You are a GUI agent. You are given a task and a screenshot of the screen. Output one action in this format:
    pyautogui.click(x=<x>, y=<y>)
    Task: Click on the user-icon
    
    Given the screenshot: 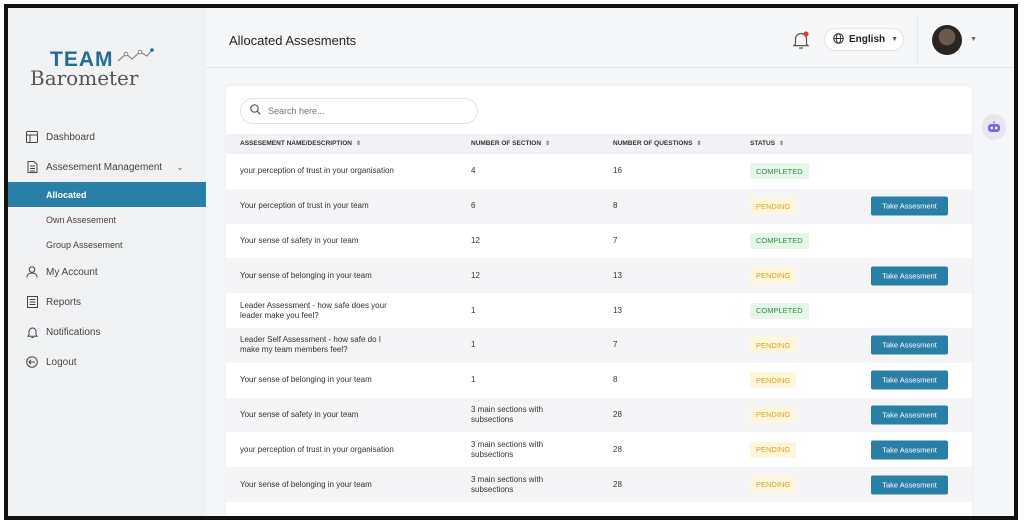 What is the action you would take?
    pyautogui.click(x=32, y=272)
    